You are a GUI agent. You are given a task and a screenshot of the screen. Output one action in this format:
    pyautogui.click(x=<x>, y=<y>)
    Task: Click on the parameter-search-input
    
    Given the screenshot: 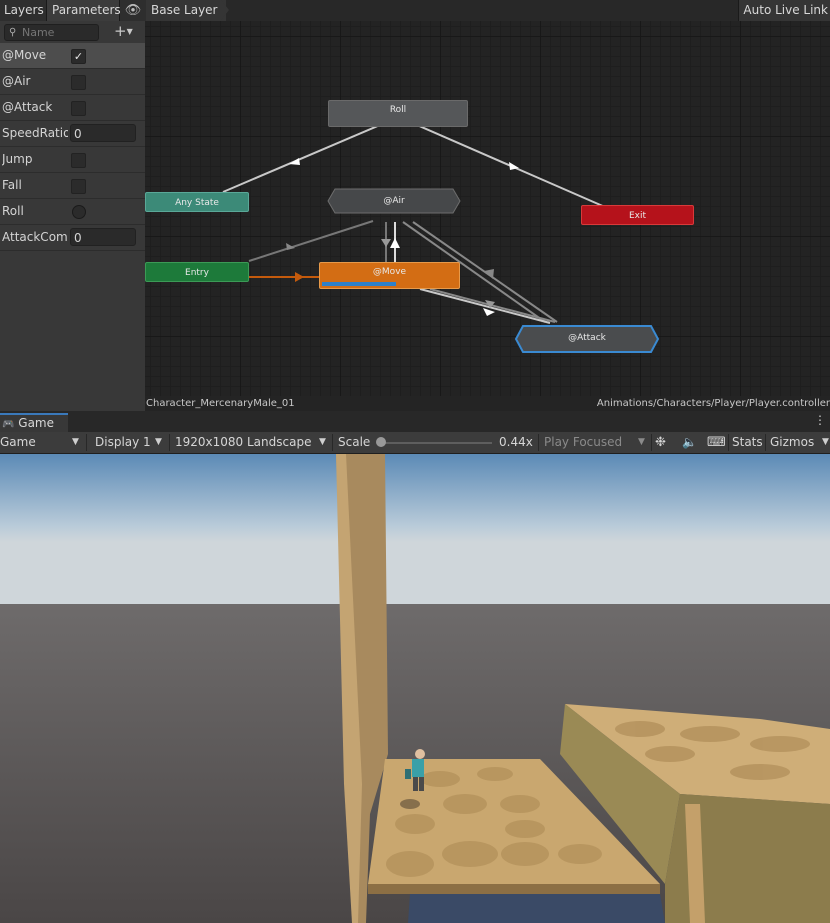 What is the action you would take?
    pyautogui.click(x=59, y=32)
    